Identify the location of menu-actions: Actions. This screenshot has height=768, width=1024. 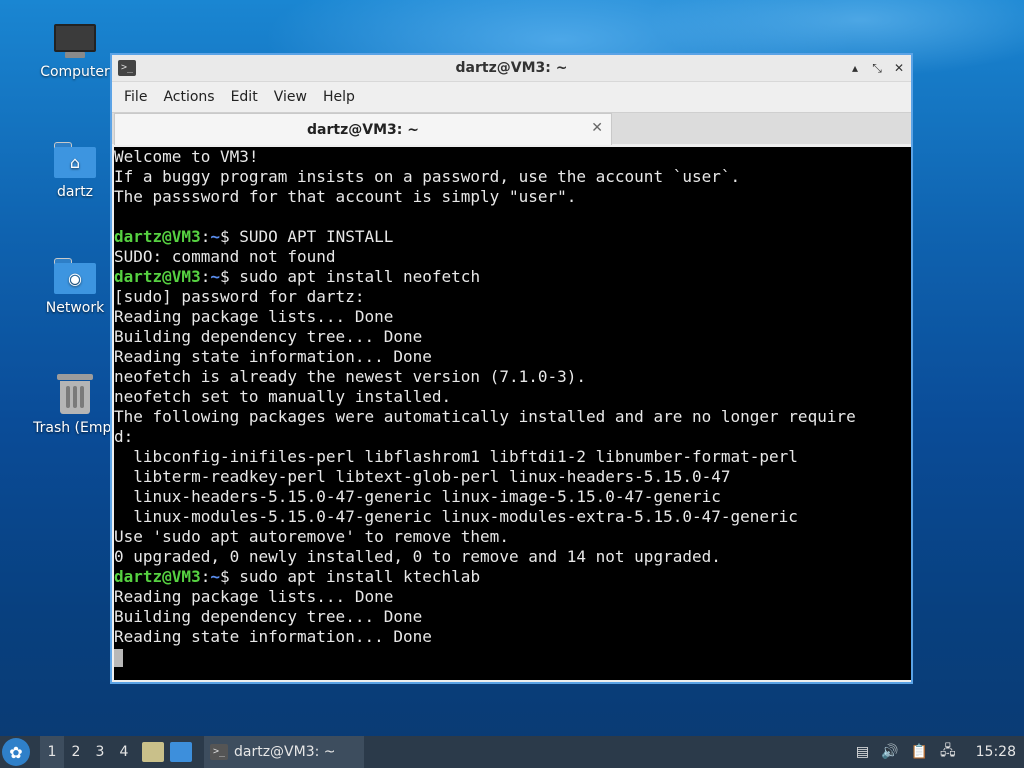
(188, 97).